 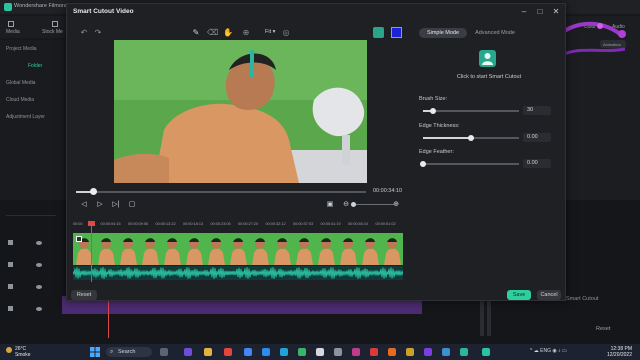 I want to click on tab-media: Media, so click(x=13, y=32).